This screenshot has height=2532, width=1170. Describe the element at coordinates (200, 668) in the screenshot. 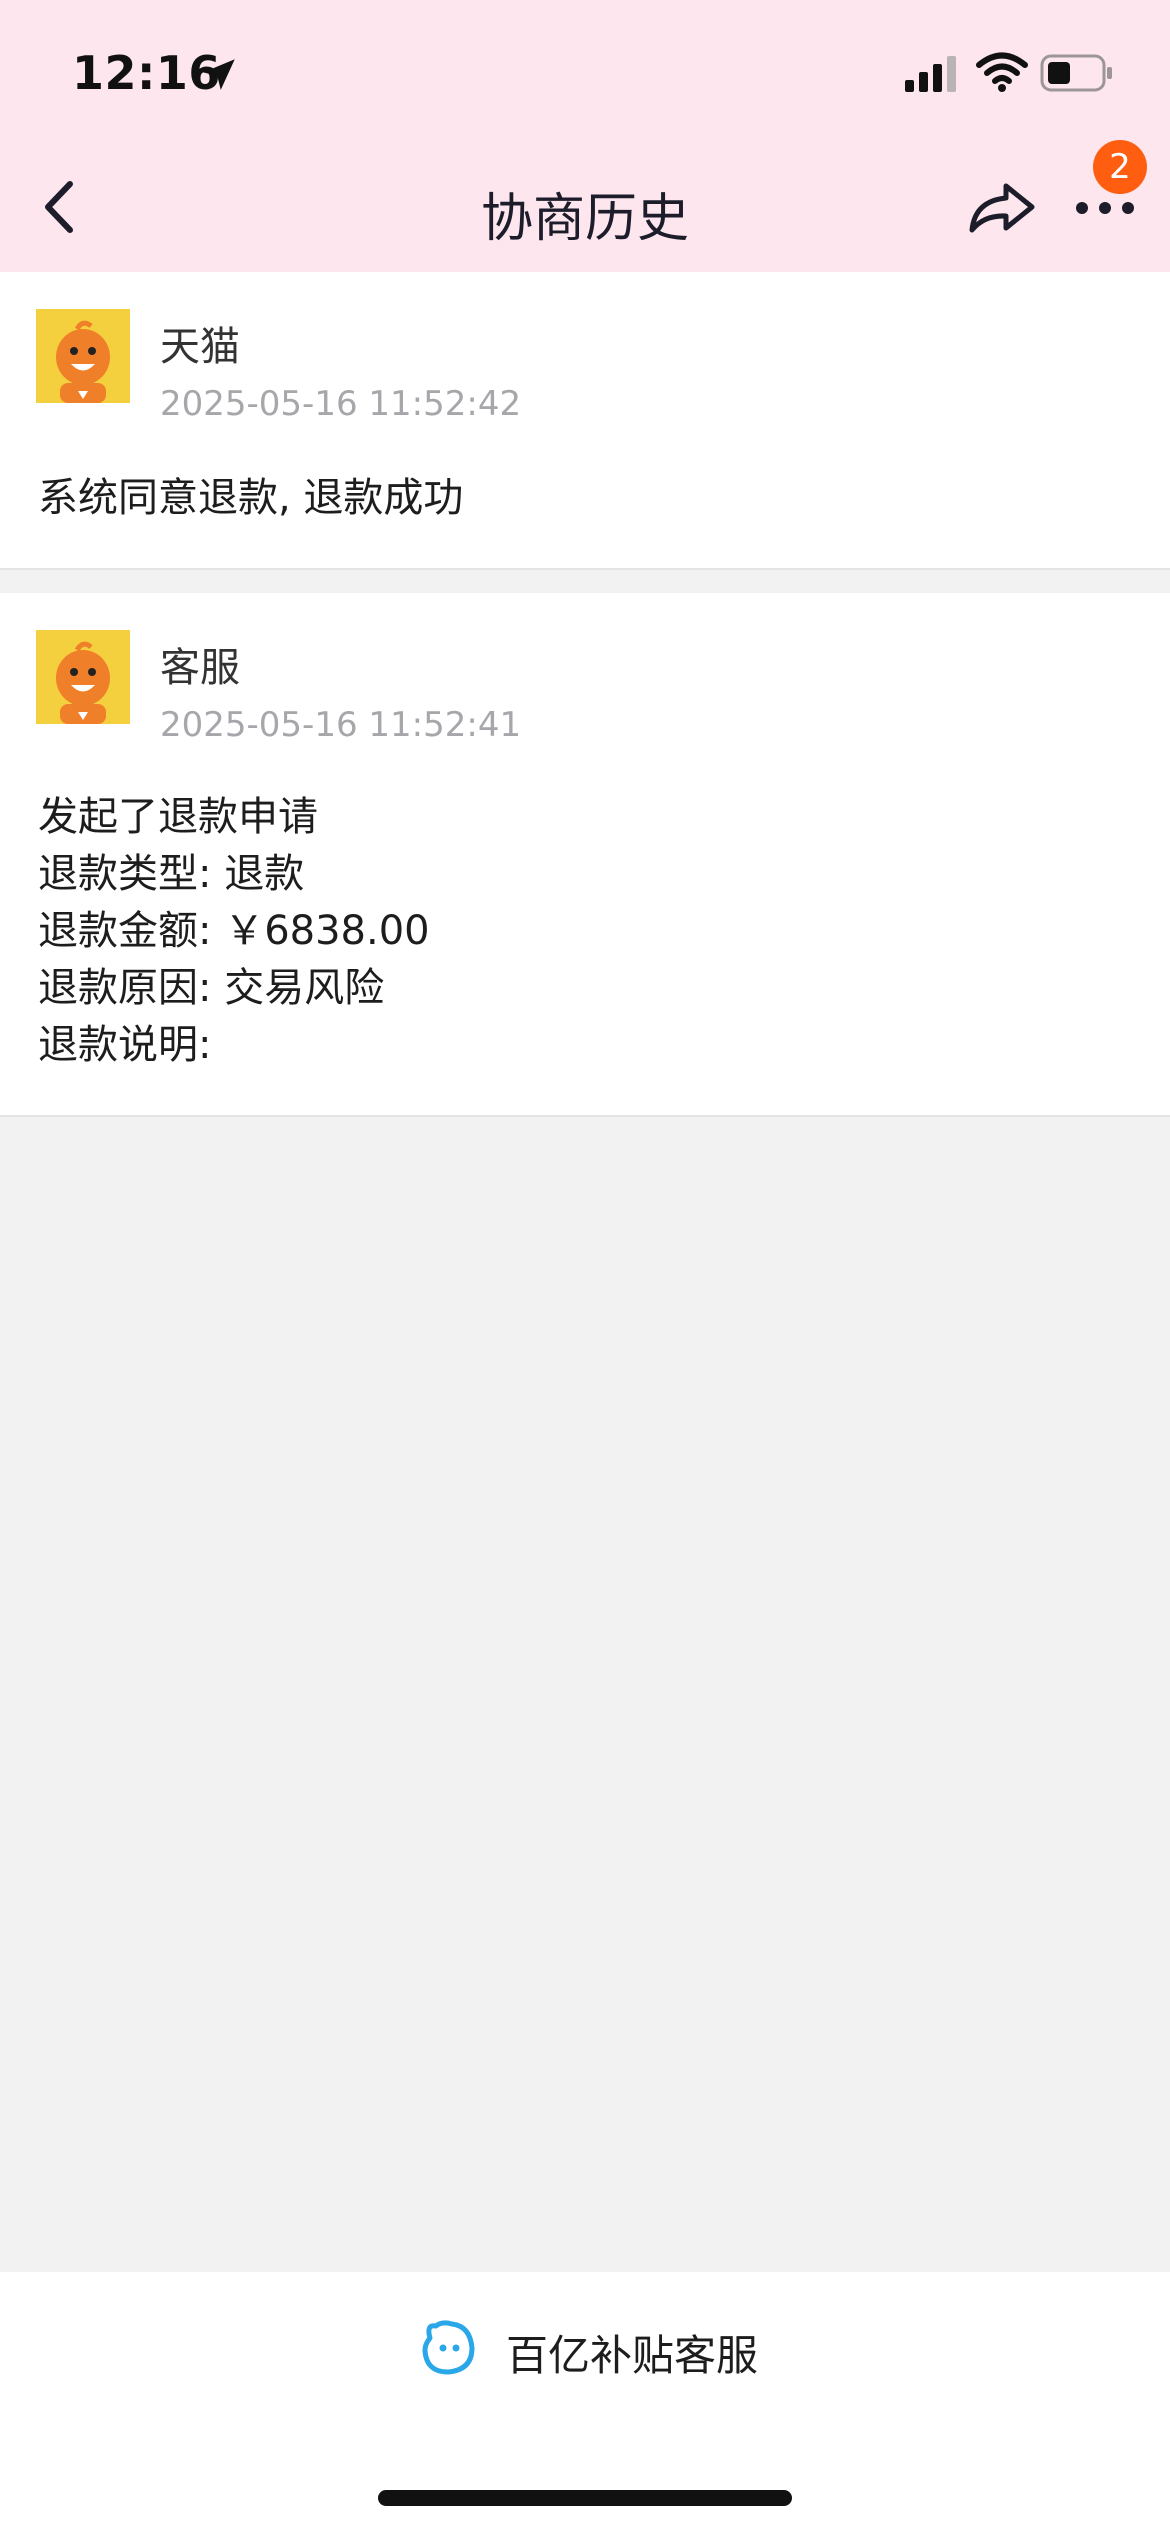

I see `record-author: 客服` at that location.